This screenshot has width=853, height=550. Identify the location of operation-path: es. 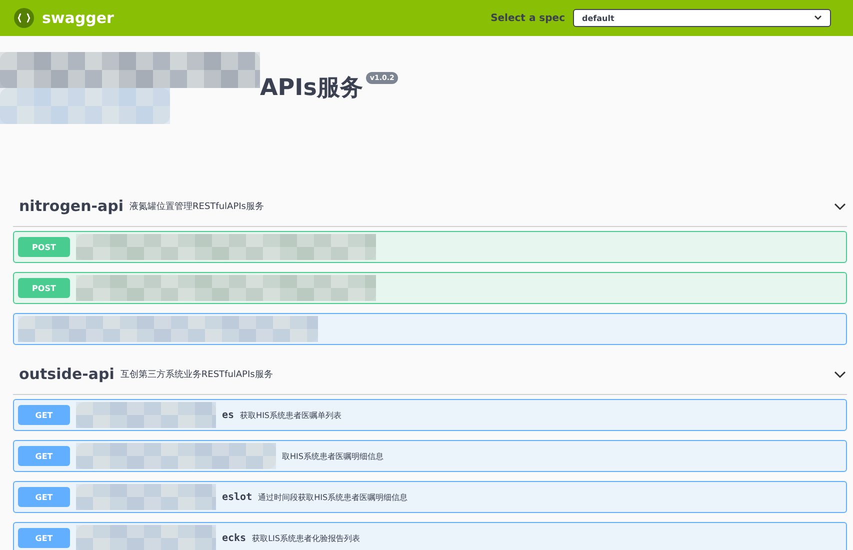
(228, 415).